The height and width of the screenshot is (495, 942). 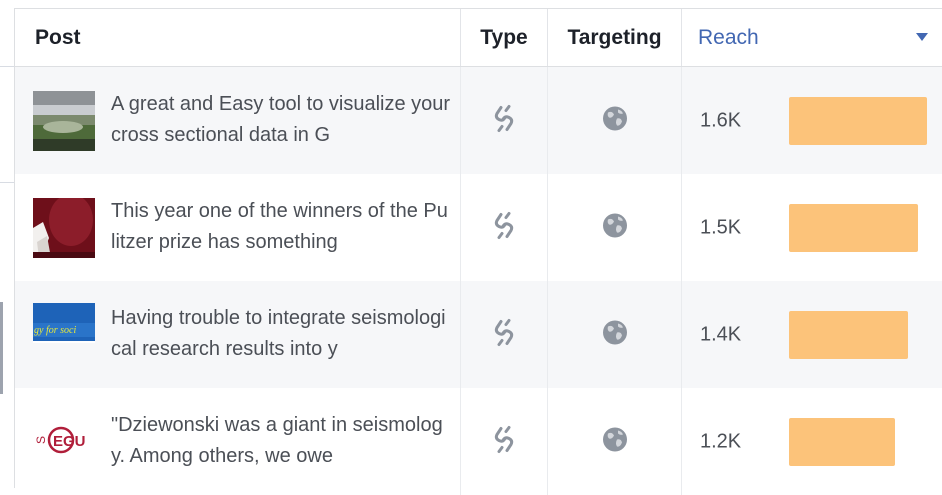 What do you see at coordinates (1, 348) in the screenshot?
I see `gutter-scroll-tick` at bounding box center [1, 348].